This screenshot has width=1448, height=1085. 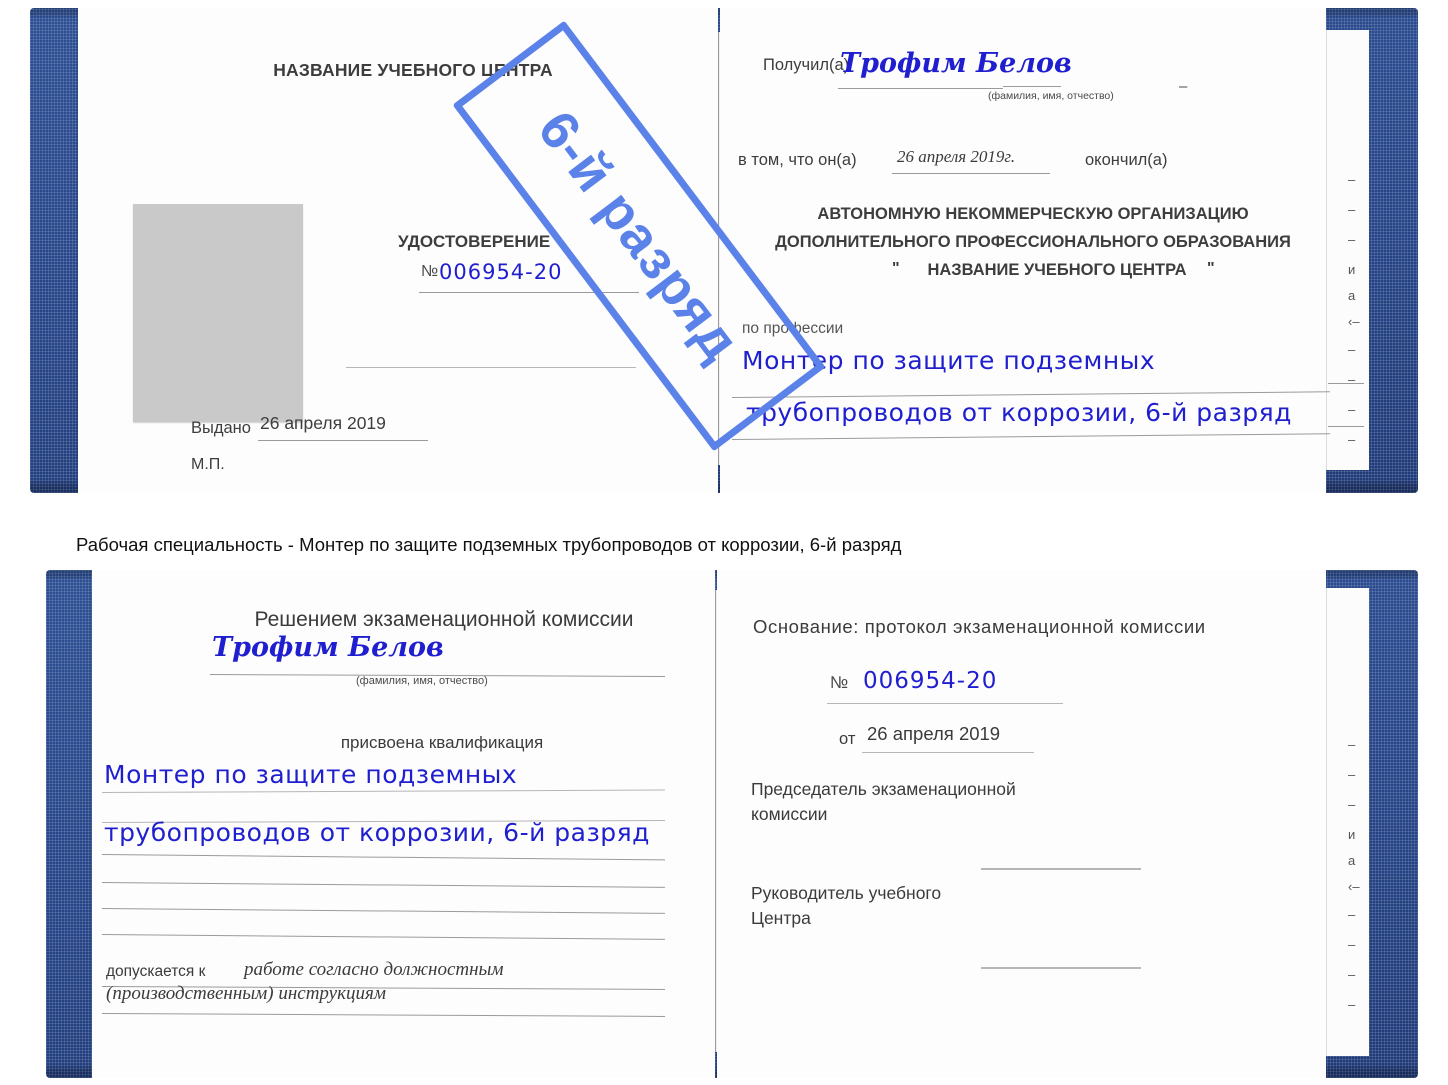 I want to click on qualification-label: присвоена квалификация, so click(x=442, y=742).